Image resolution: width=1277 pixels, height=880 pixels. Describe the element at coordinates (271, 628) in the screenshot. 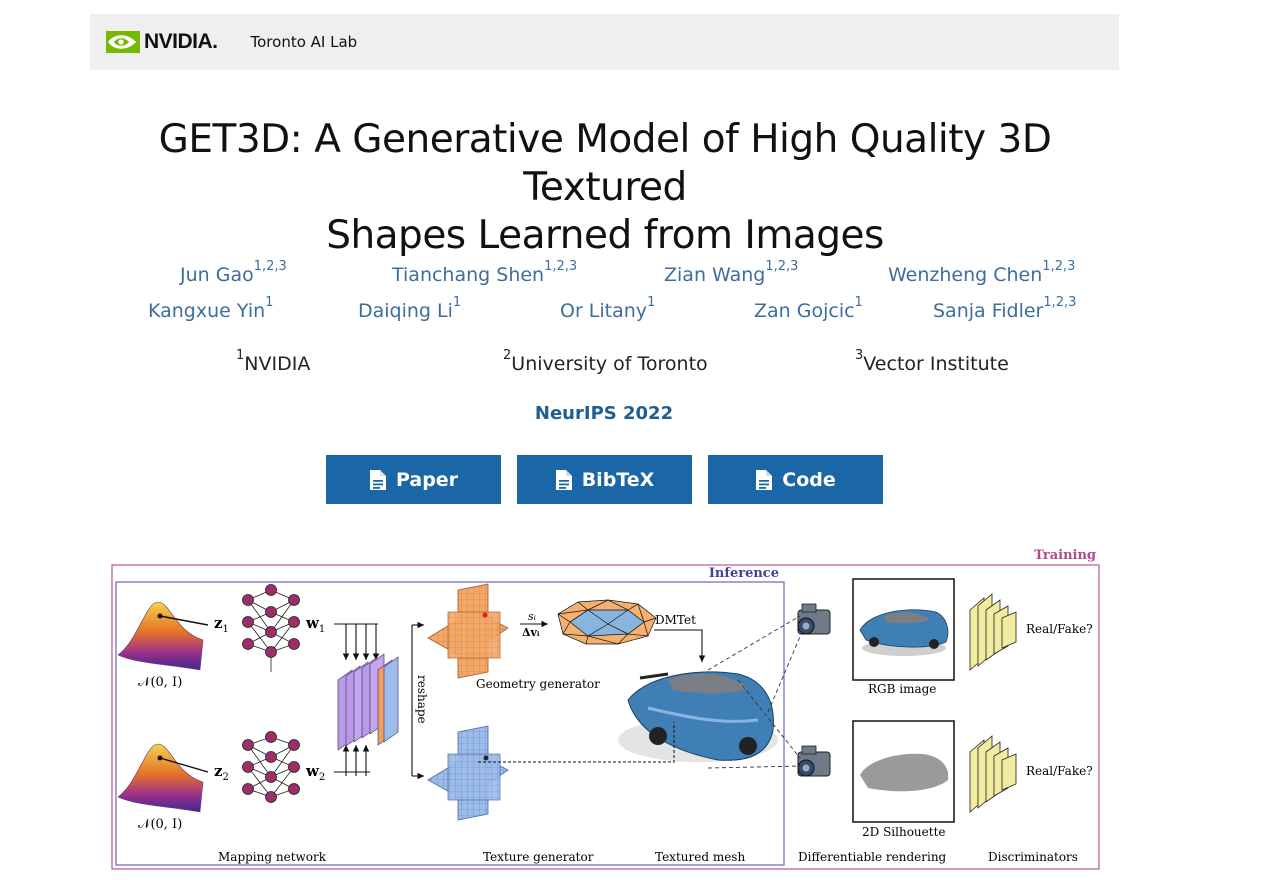

I see `mapping-network-top` at that location.